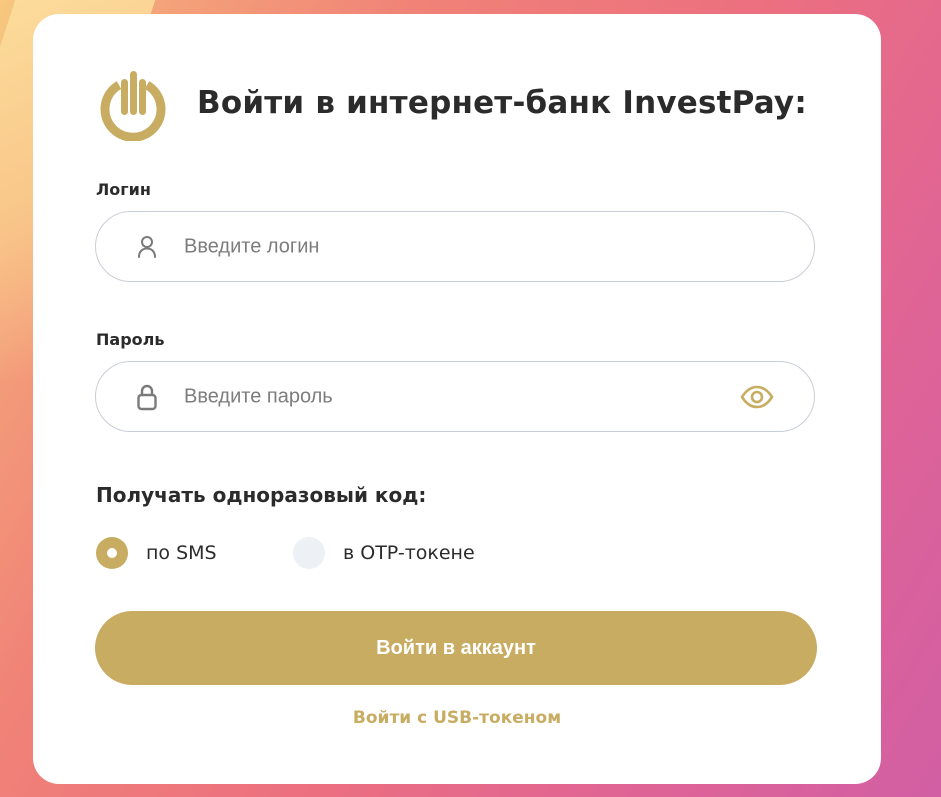 Image resolution: width=941 pixels, height=797 pixels. I want to click on radio-label-sms: по SMS, so click(181, 553).